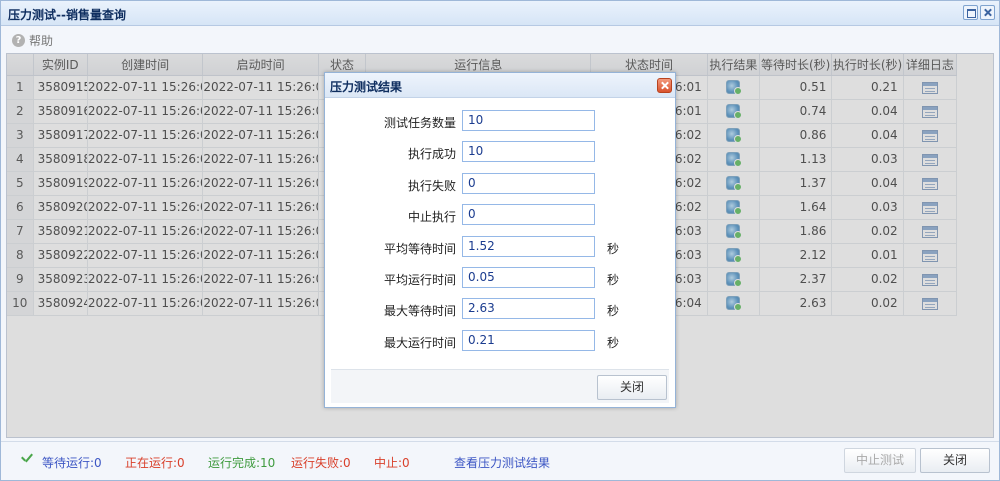  What do you see at coordinates (528, 309) in the screenshot?
I see `field-value-input: 2.63` at bounding box center [528, 309].